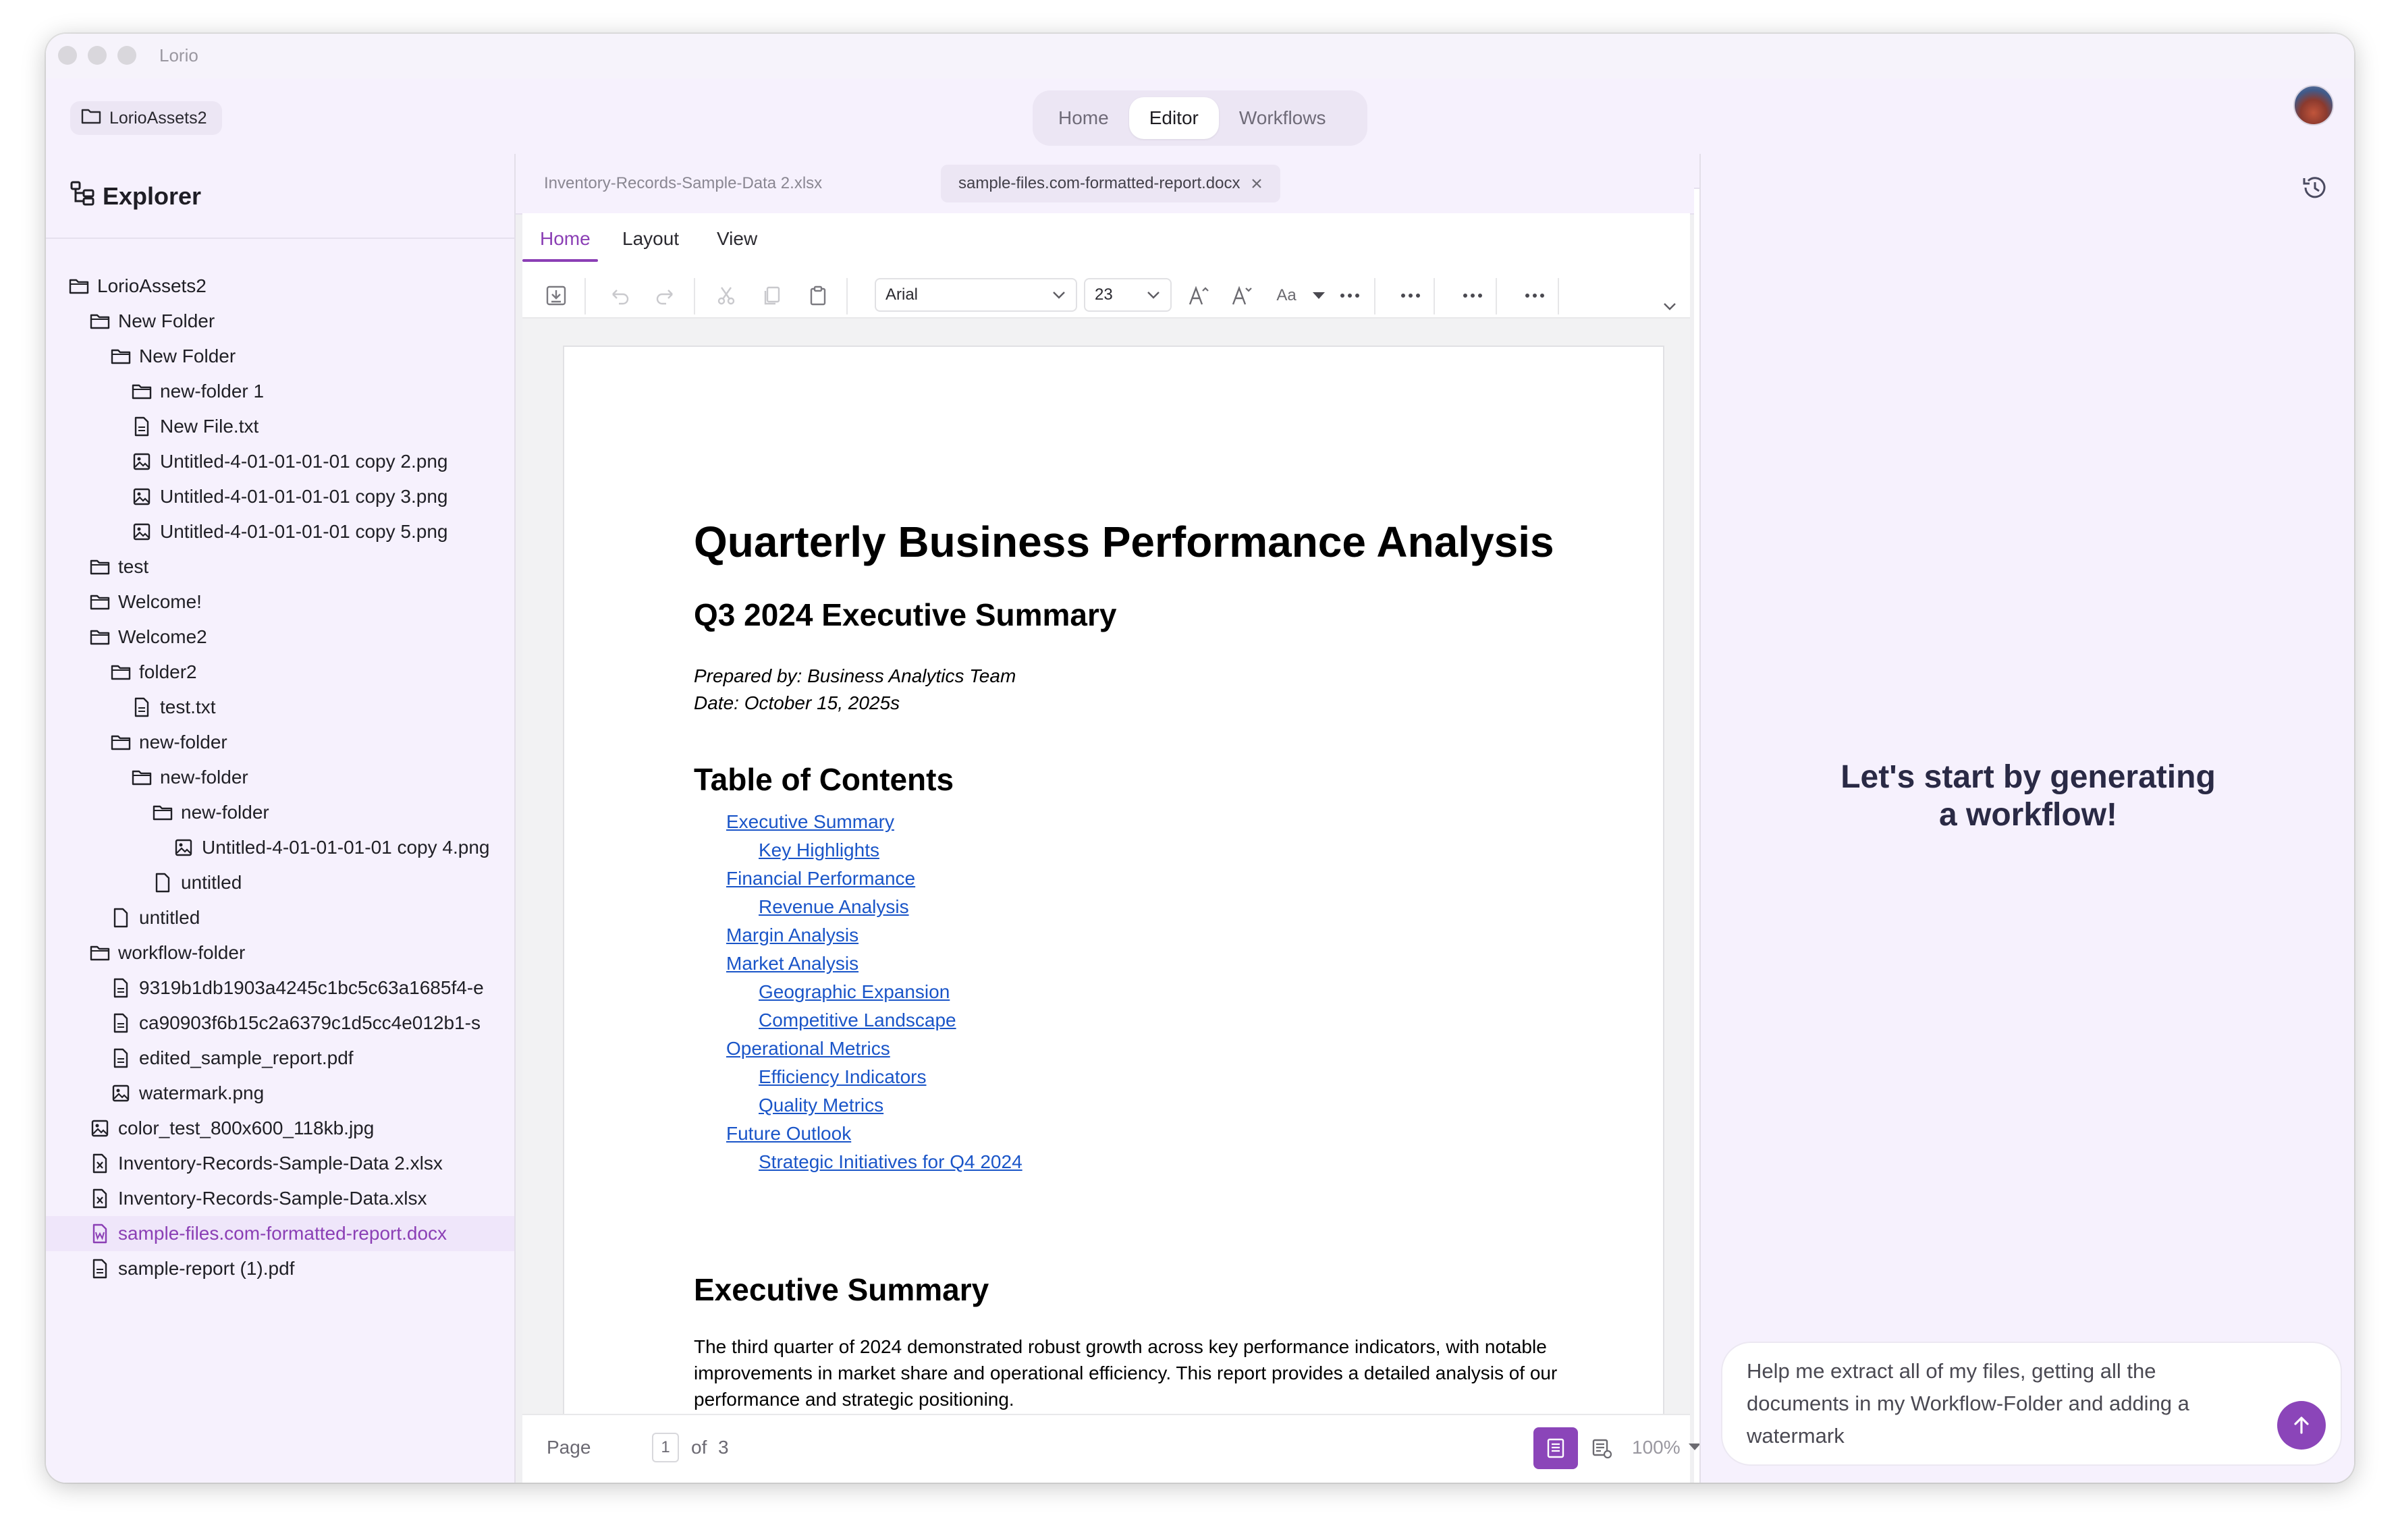 The height and width of the screenshot is (1540, 2400). I want to click on tree-folder: test, so click(280, 566).